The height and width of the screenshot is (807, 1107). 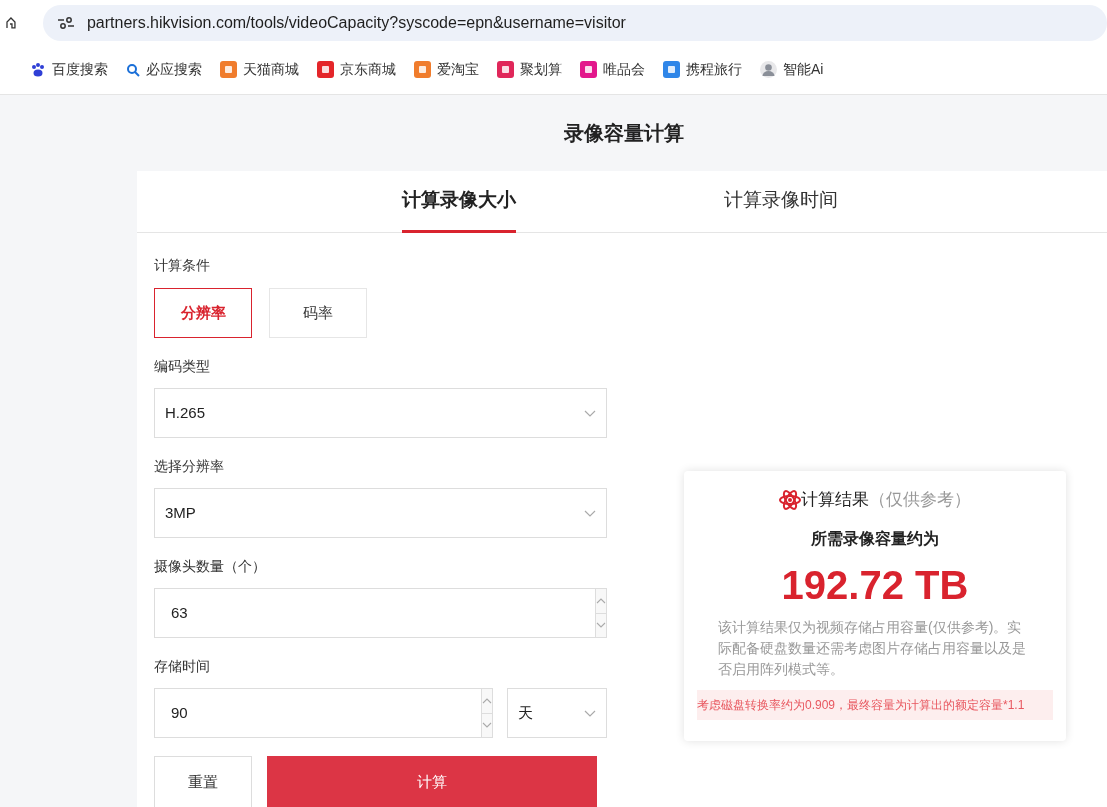 What do you see at coordinates (182, 366) in the screenshot?
I see `field-label: 编码类型` at bounding box center [182, 366].